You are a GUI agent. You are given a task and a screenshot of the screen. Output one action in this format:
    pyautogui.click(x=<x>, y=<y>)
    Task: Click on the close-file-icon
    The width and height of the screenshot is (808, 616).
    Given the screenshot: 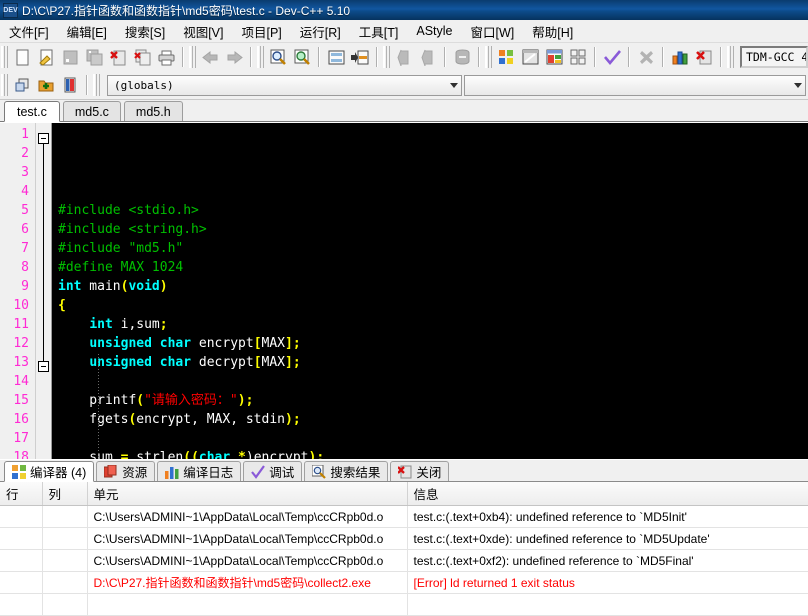 What is the action you would take?
    pyautogui.click(x=118, y=57)
    